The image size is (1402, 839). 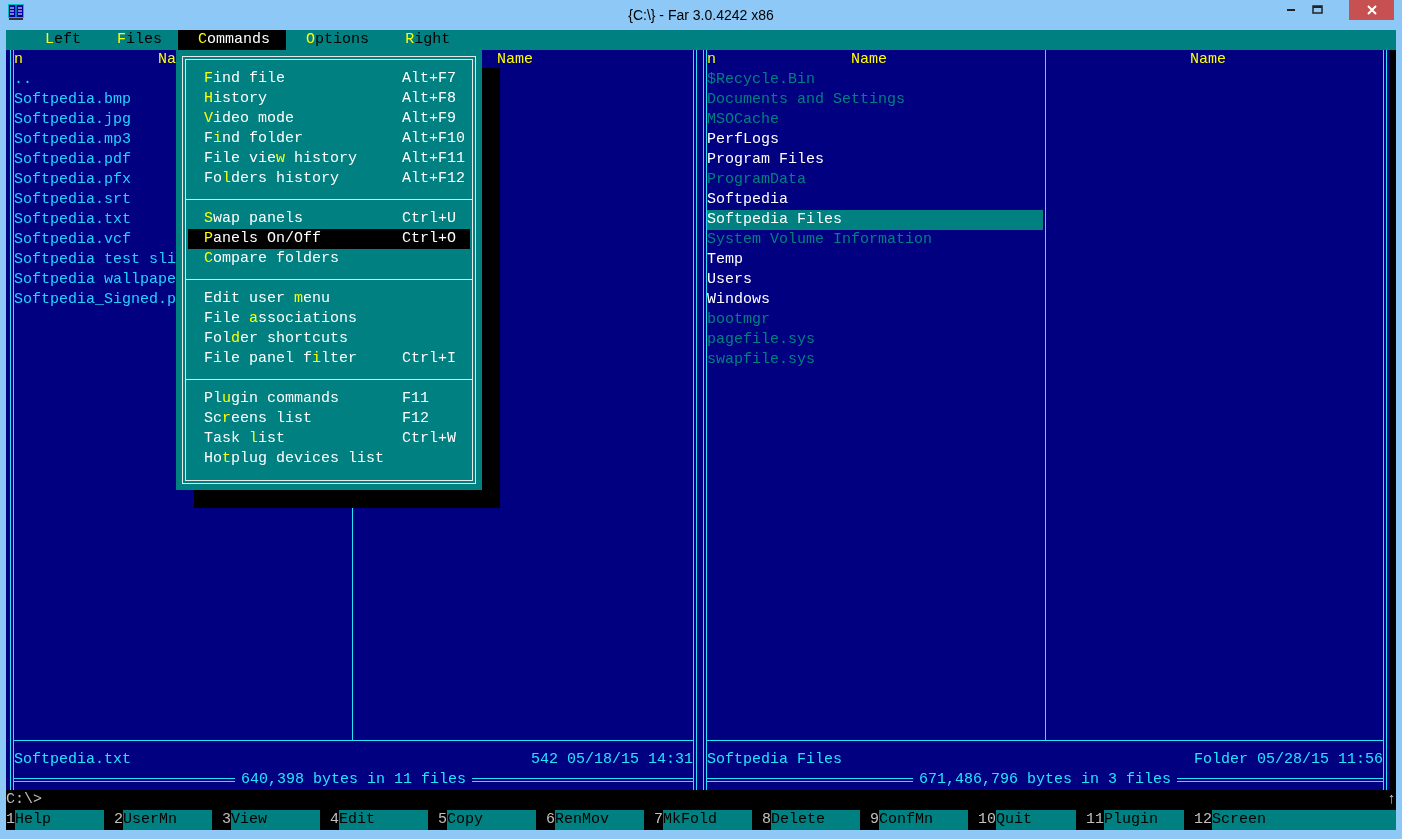 I want to click on key-number: 9, so click(x=874, y=820).